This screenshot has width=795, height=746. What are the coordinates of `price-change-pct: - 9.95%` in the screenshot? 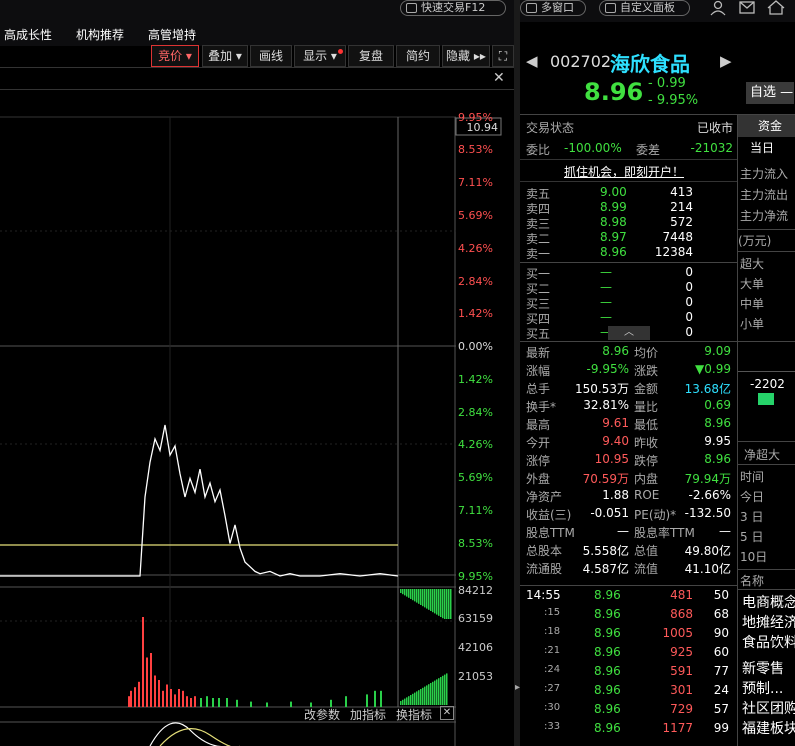 It's located at (673, 100).